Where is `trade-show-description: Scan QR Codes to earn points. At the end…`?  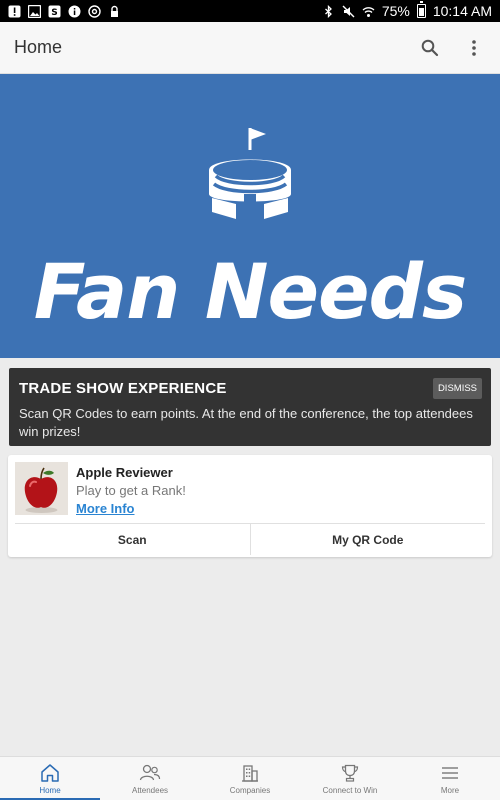 trade-show-description: Scan QR Codes to earn points. At the end… is located at coordinates (246, 422).